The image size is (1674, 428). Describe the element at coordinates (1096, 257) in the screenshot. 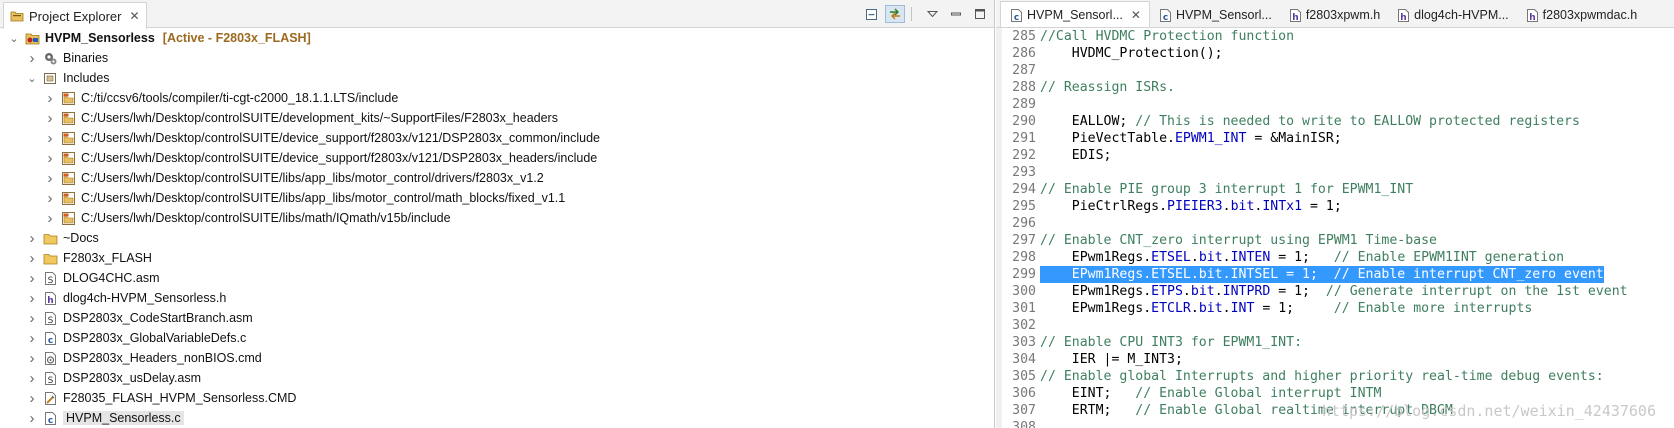

I see `code-token: EPwm1Regs.` at that location.